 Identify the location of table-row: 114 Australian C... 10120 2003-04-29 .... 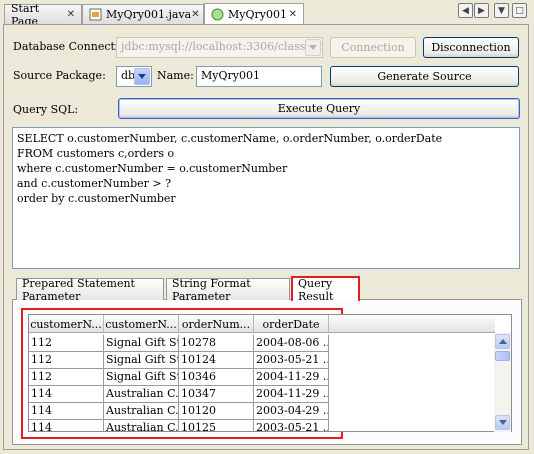
(179, 411).